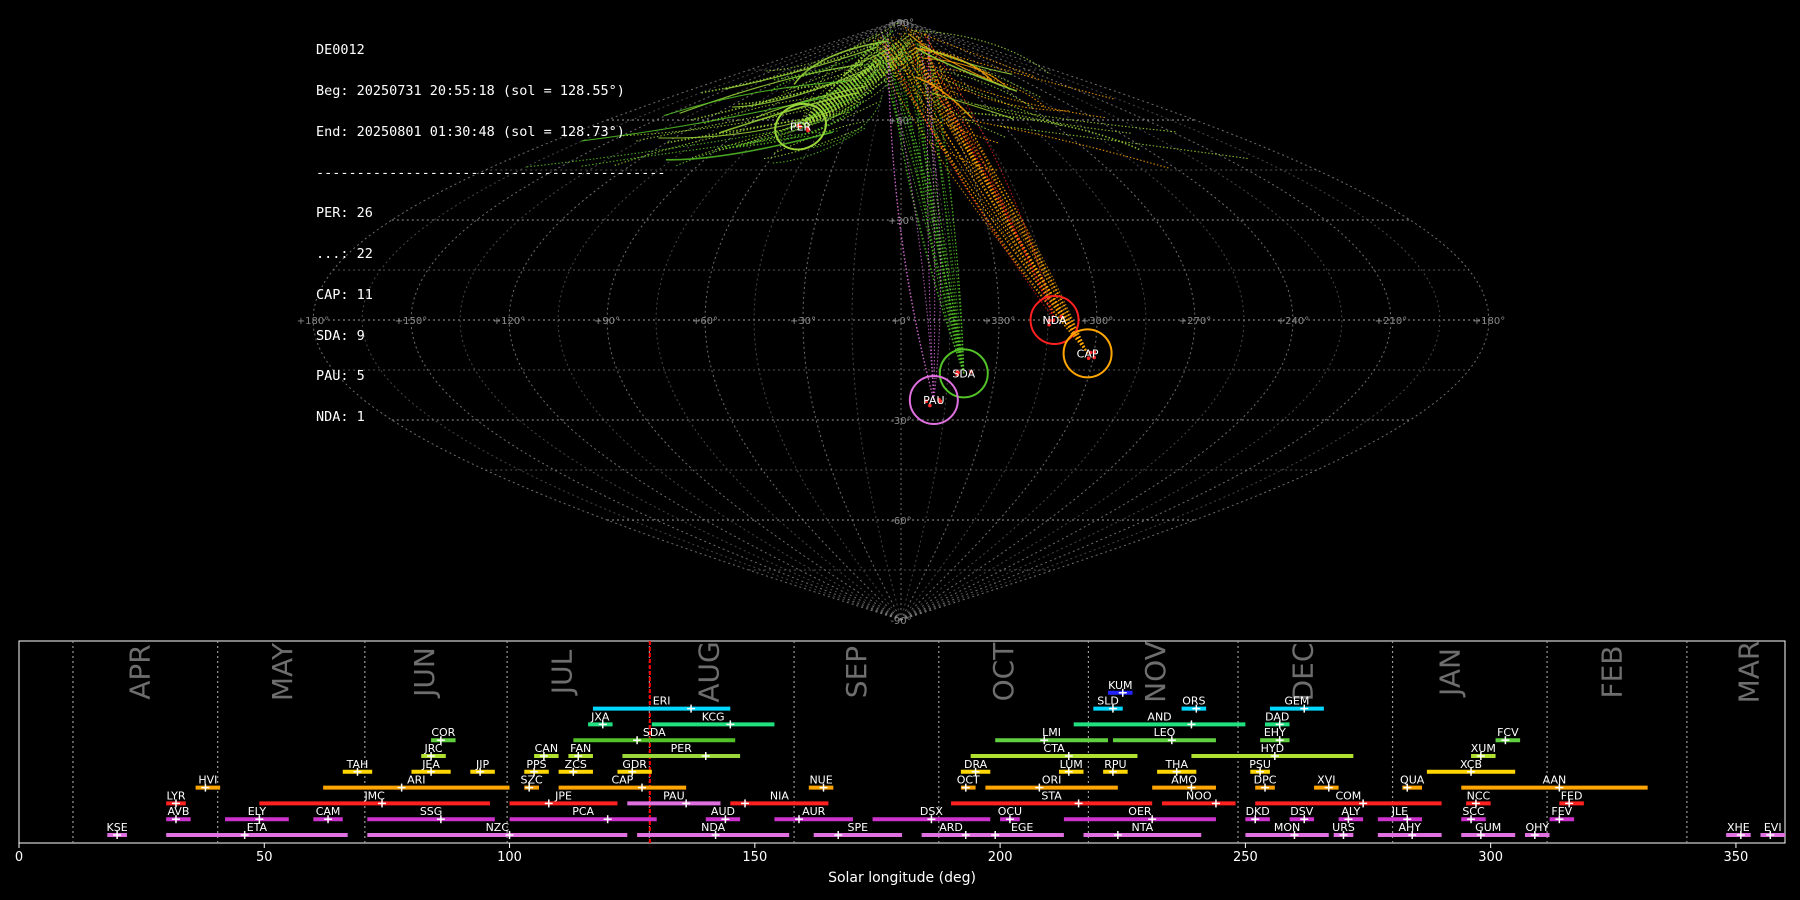  What do you see at coordinates (344, 254) in the screenshot?
I see `count-sporadic: ...: 22` at bounding box center [344, 254].